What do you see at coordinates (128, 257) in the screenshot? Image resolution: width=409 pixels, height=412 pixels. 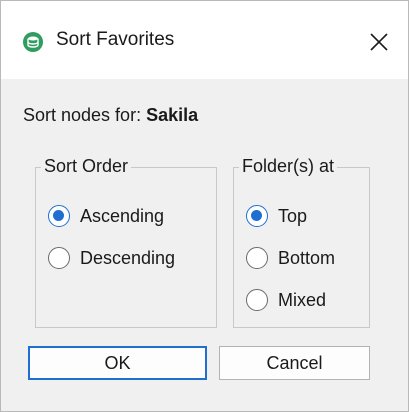 I see `radio-label: Descending` at bounding box center [128, 257].